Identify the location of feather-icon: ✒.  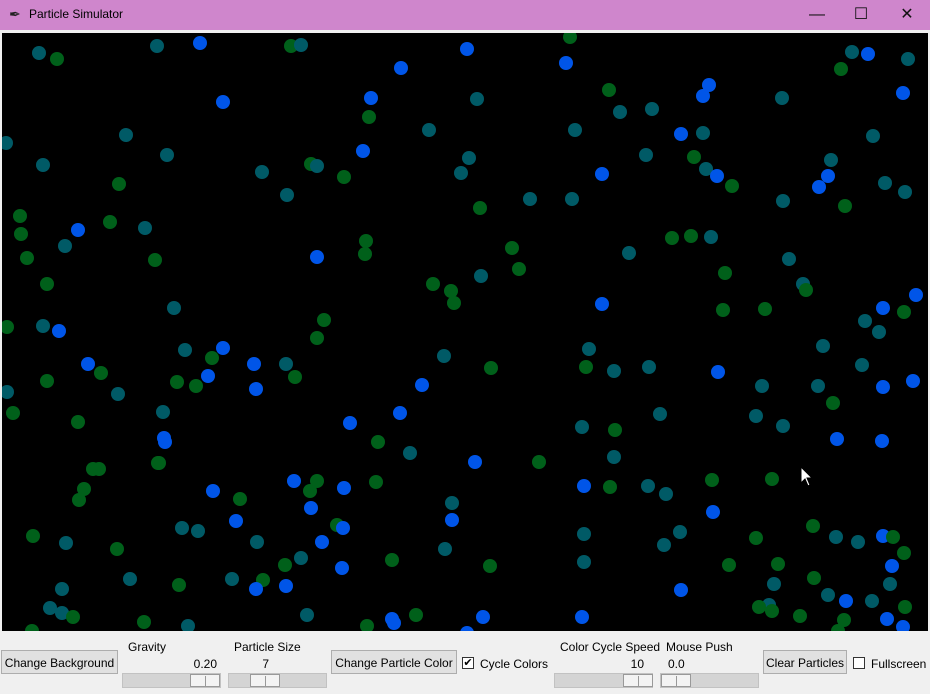
(15, 14).